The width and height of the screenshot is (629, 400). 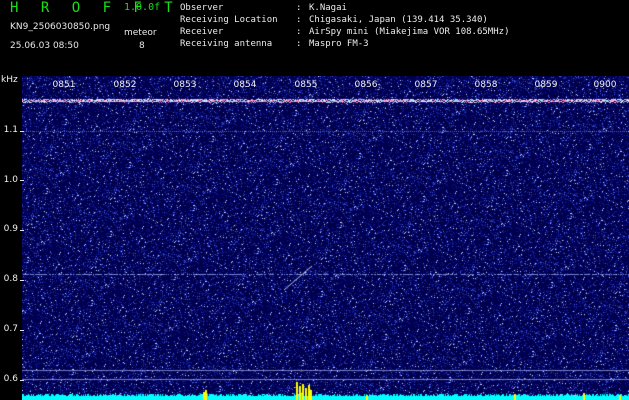 I want to click on freq-tick-label: 0.6, so click(x=10, y=379).